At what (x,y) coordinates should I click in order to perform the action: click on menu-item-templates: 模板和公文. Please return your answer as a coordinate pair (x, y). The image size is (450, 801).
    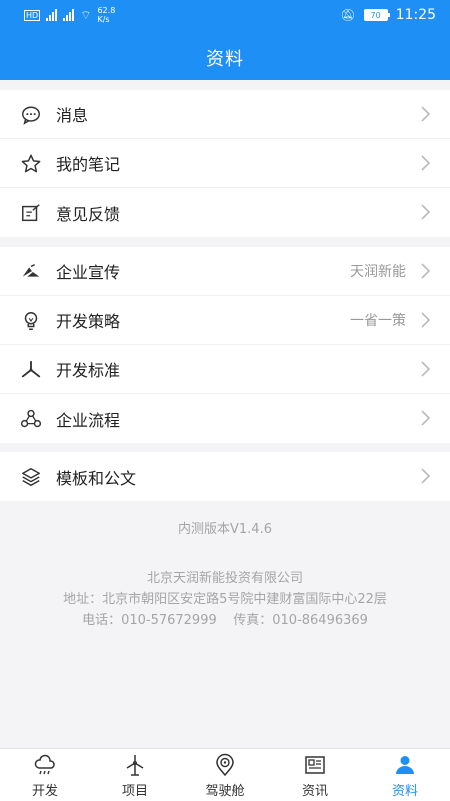
    Looking at the image, I should click on (225, 476).